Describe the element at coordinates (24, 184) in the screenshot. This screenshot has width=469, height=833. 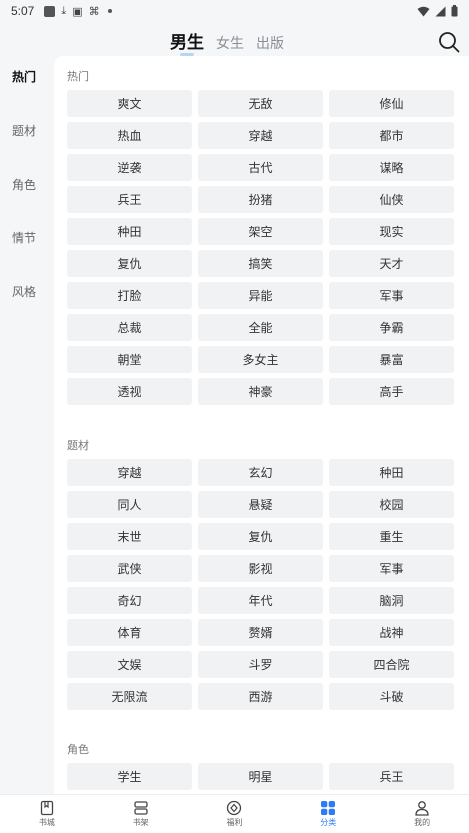
I see `sidebar-item-2: 角色` at that location.